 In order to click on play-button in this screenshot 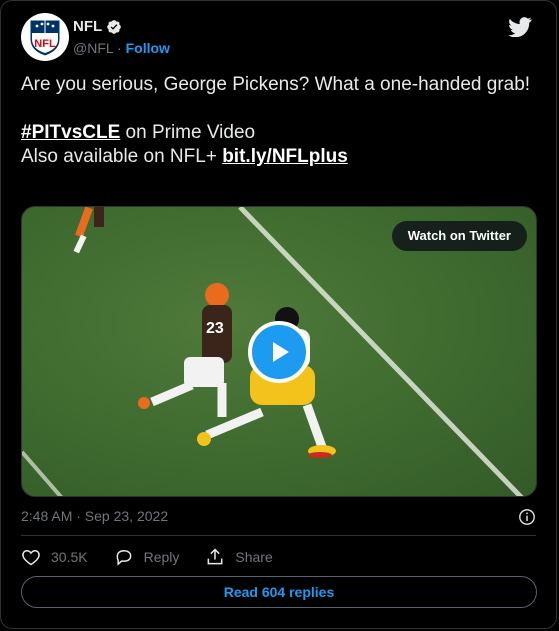, I will do `click(279, 352)`.